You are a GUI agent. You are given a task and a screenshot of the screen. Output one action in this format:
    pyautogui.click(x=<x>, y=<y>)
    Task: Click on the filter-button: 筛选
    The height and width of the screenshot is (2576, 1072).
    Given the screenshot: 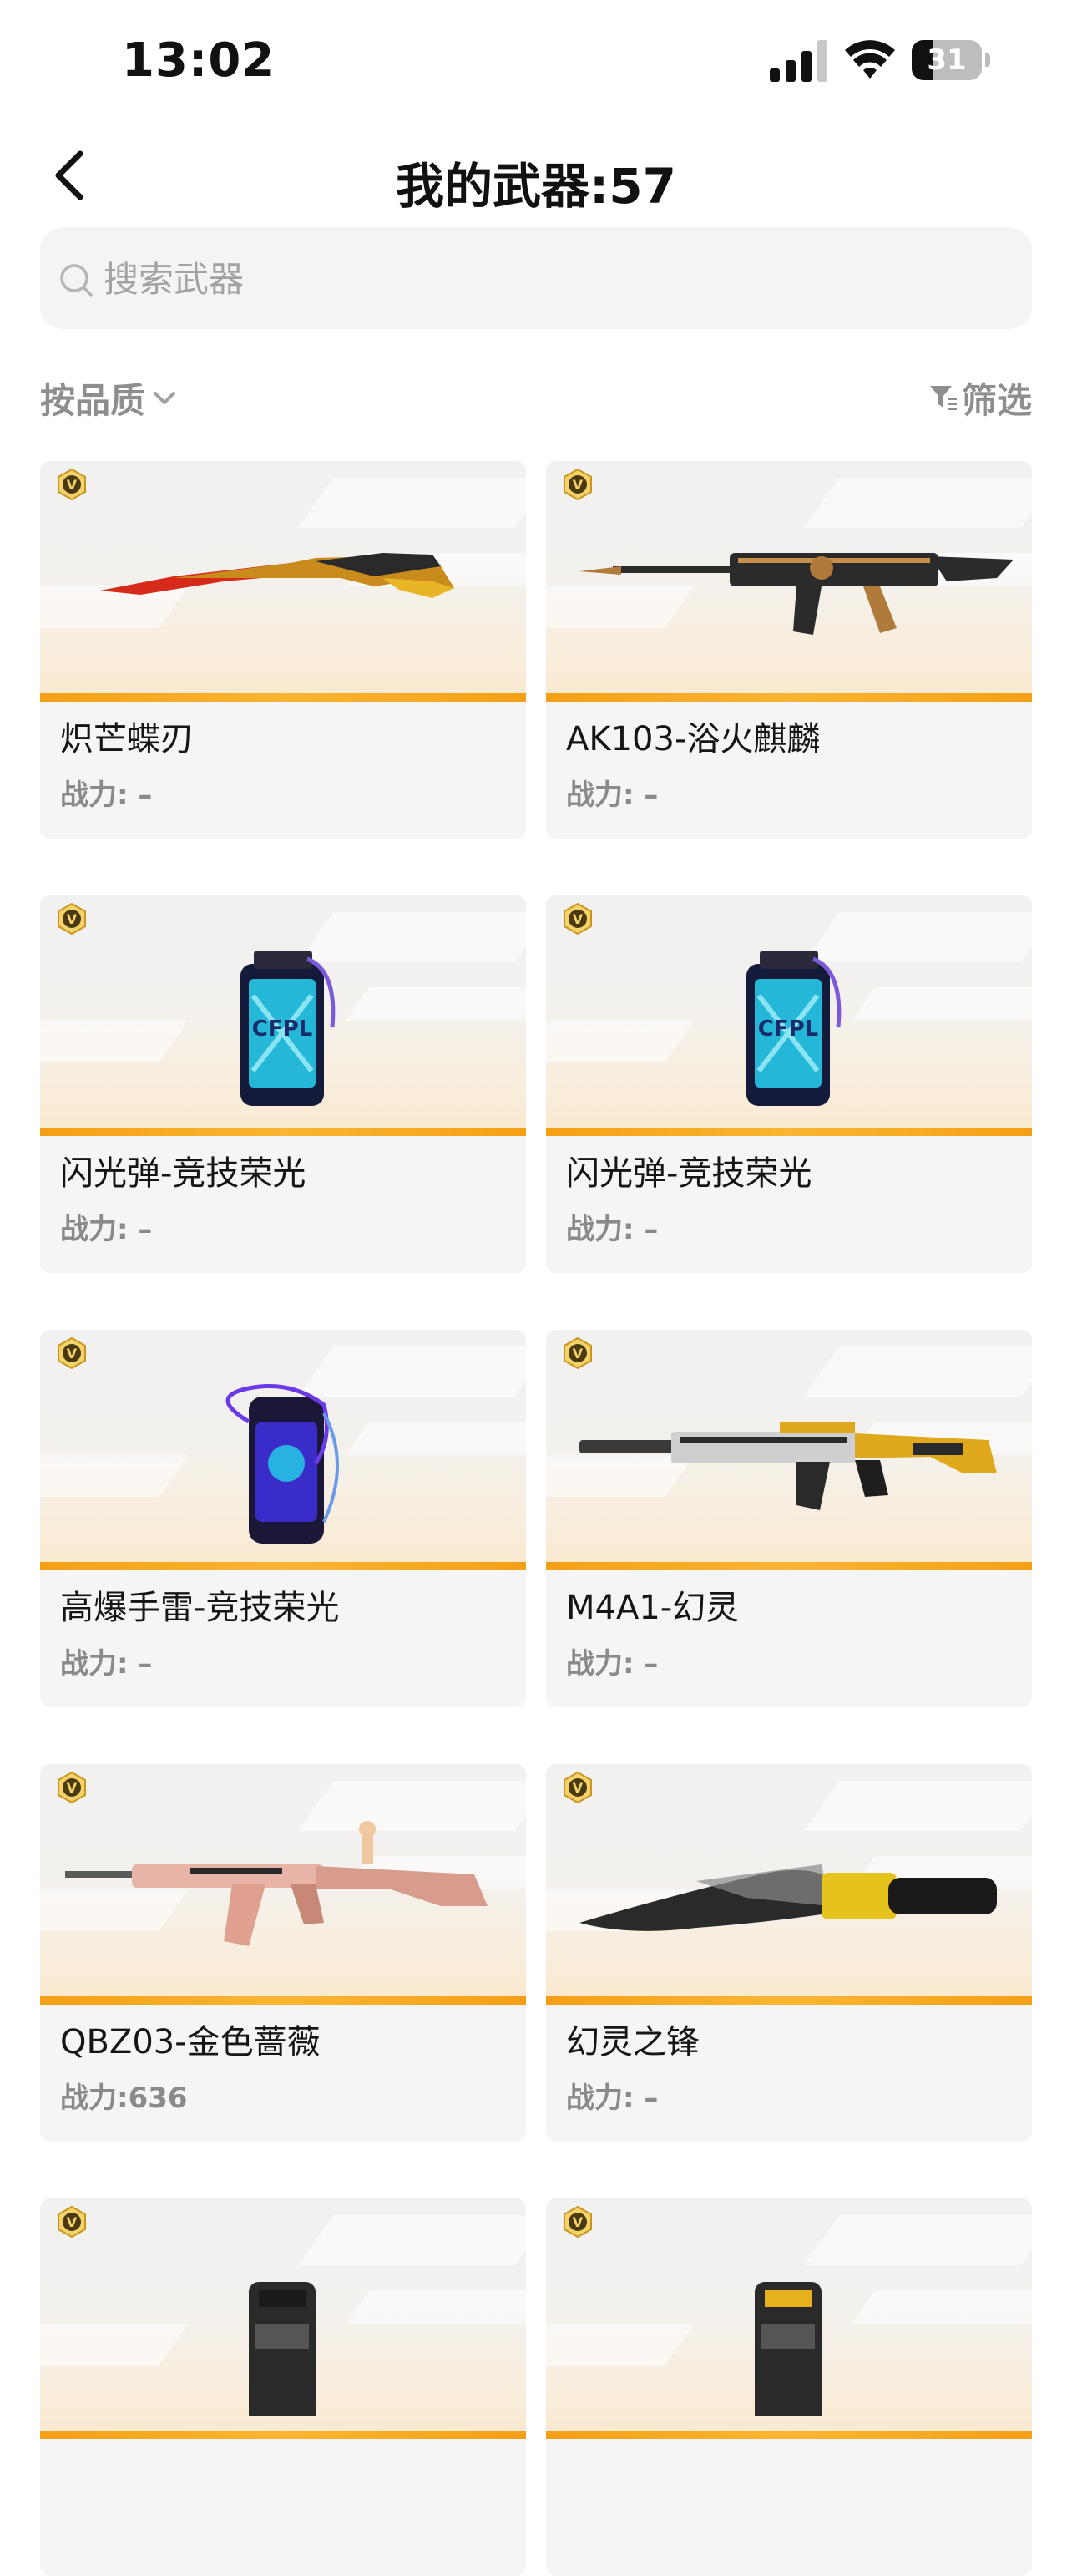 What is the action you would take?
    pyautogui.click(x=980, y=398)
    